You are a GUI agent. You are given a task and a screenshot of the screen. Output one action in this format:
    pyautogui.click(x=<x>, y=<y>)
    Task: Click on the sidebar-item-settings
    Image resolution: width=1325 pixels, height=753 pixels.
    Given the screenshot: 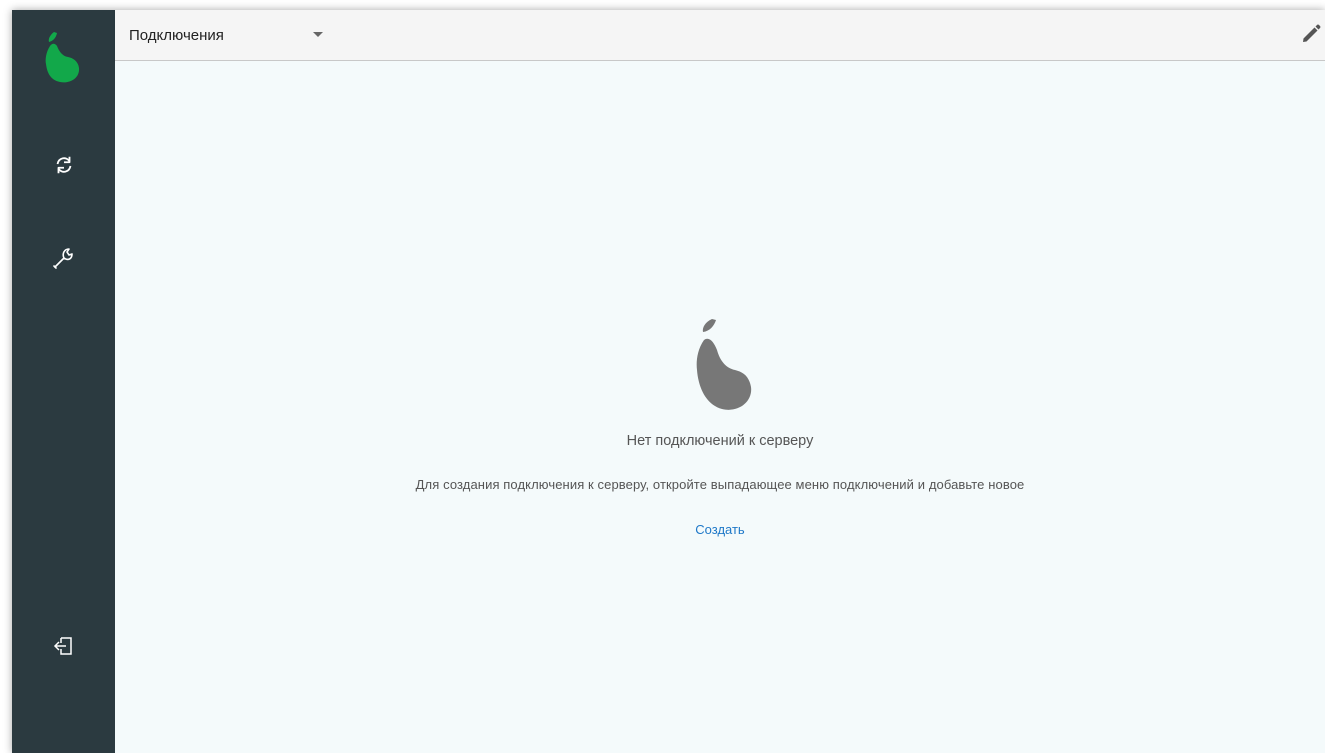 What is the action you would take?
    pyautogui.click(x=63, y=260)
    